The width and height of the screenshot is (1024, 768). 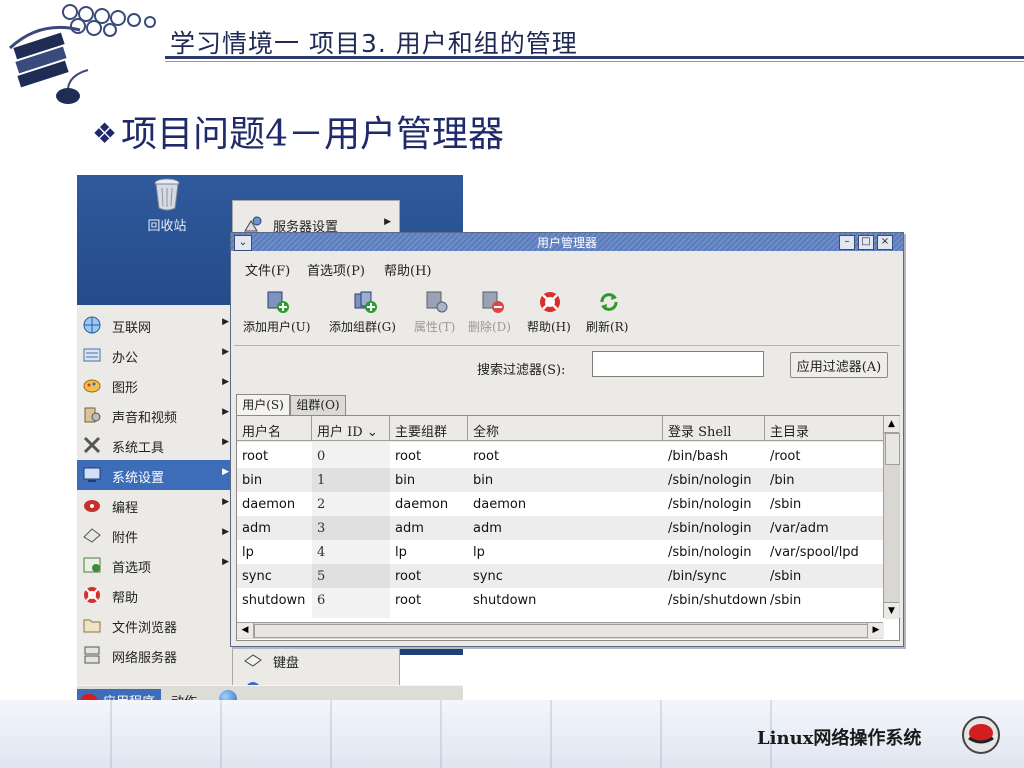 I want to click on refresh-button: 刷新(R), so click(x=609, y=315).